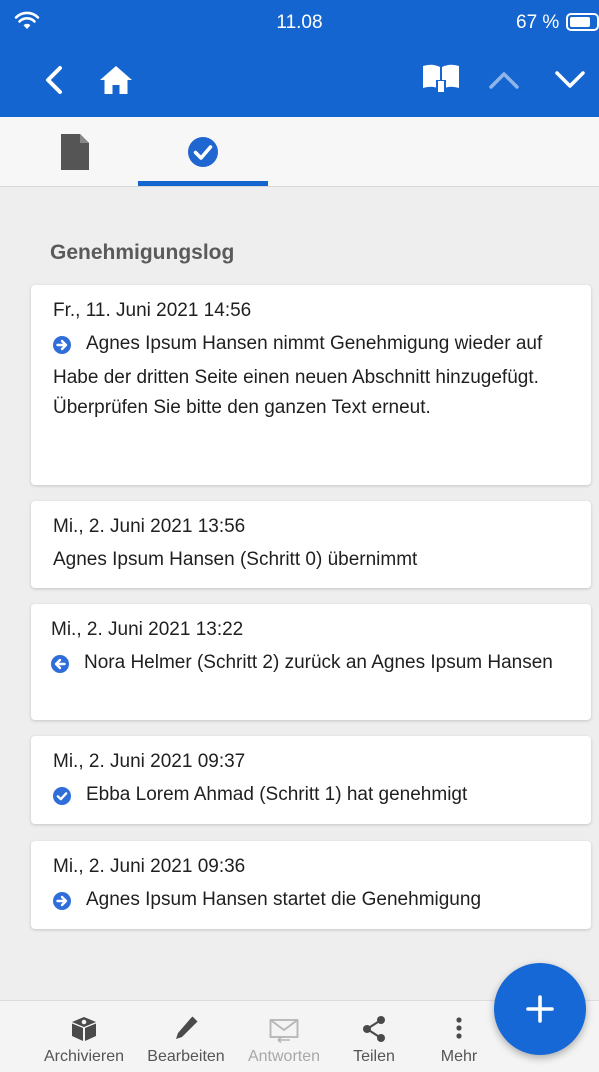  I want to click on battery-icon, so click(582, 22).